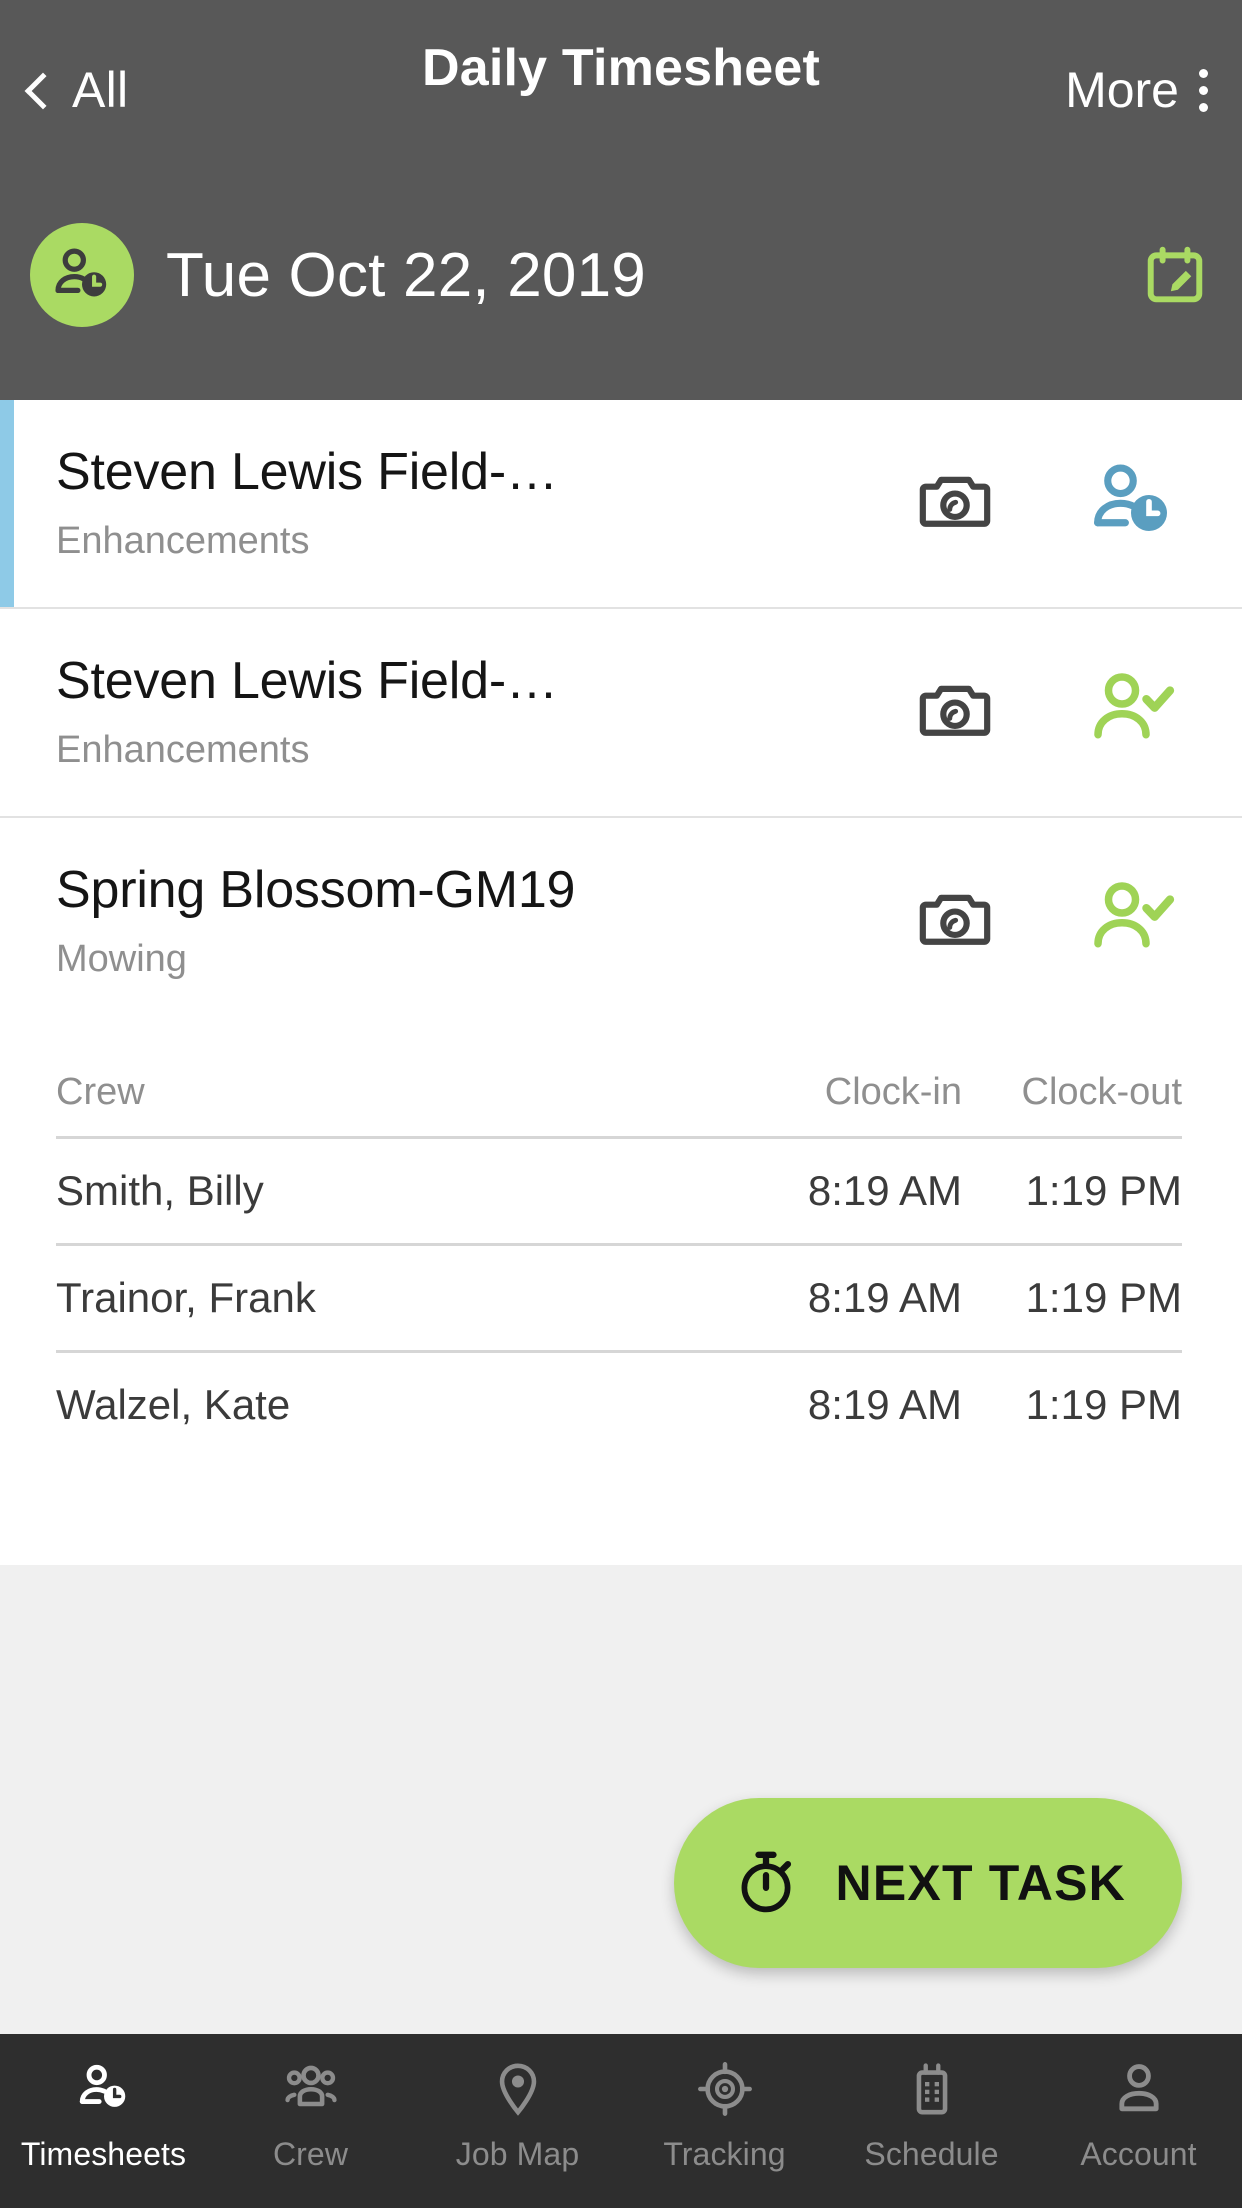  Describe the element at coordinates (458, 921) in the screenshot. I see `task-info: Spring Blossom-GM19 Mowing` at that location.